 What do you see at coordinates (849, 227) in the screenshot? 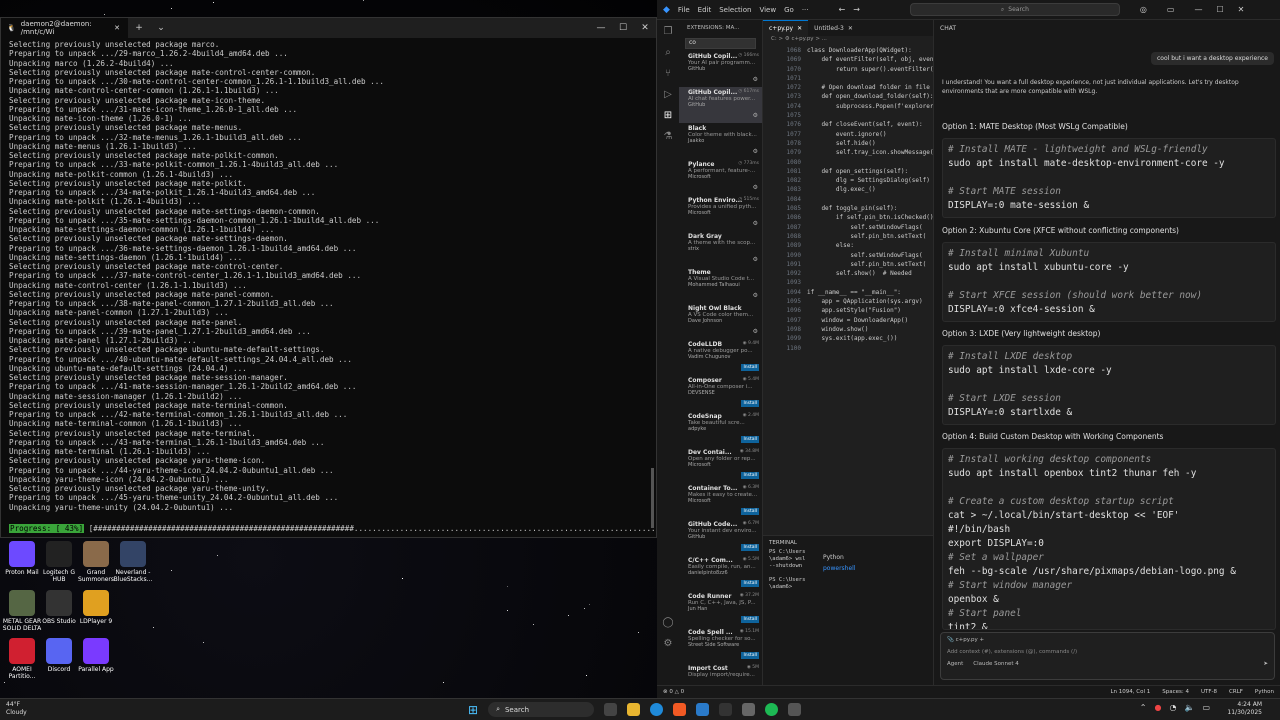
I see `code-line: 1087 self.setWindowFlags(` at bounding box center [849, 227].